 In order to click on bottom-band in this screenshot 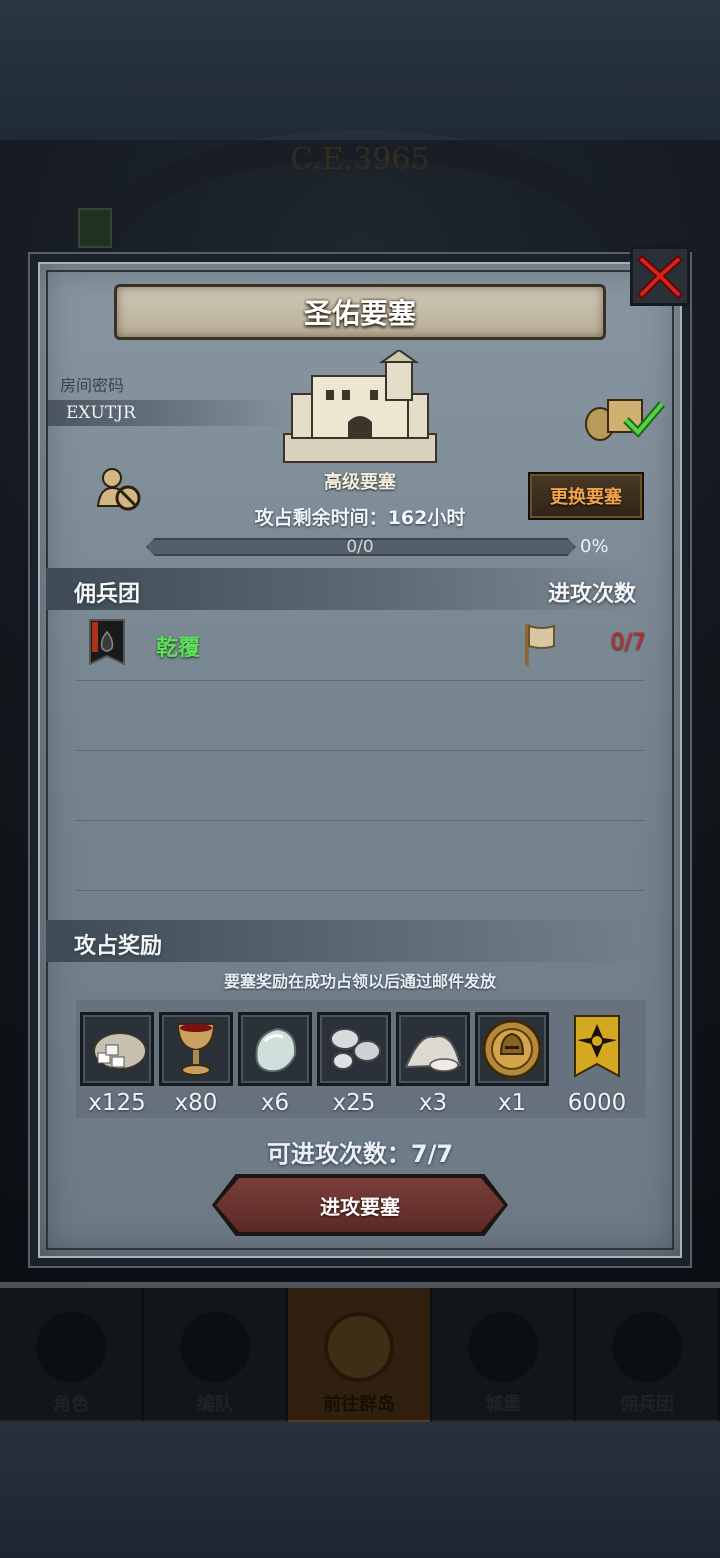, I will do `click(360, 1488)`.